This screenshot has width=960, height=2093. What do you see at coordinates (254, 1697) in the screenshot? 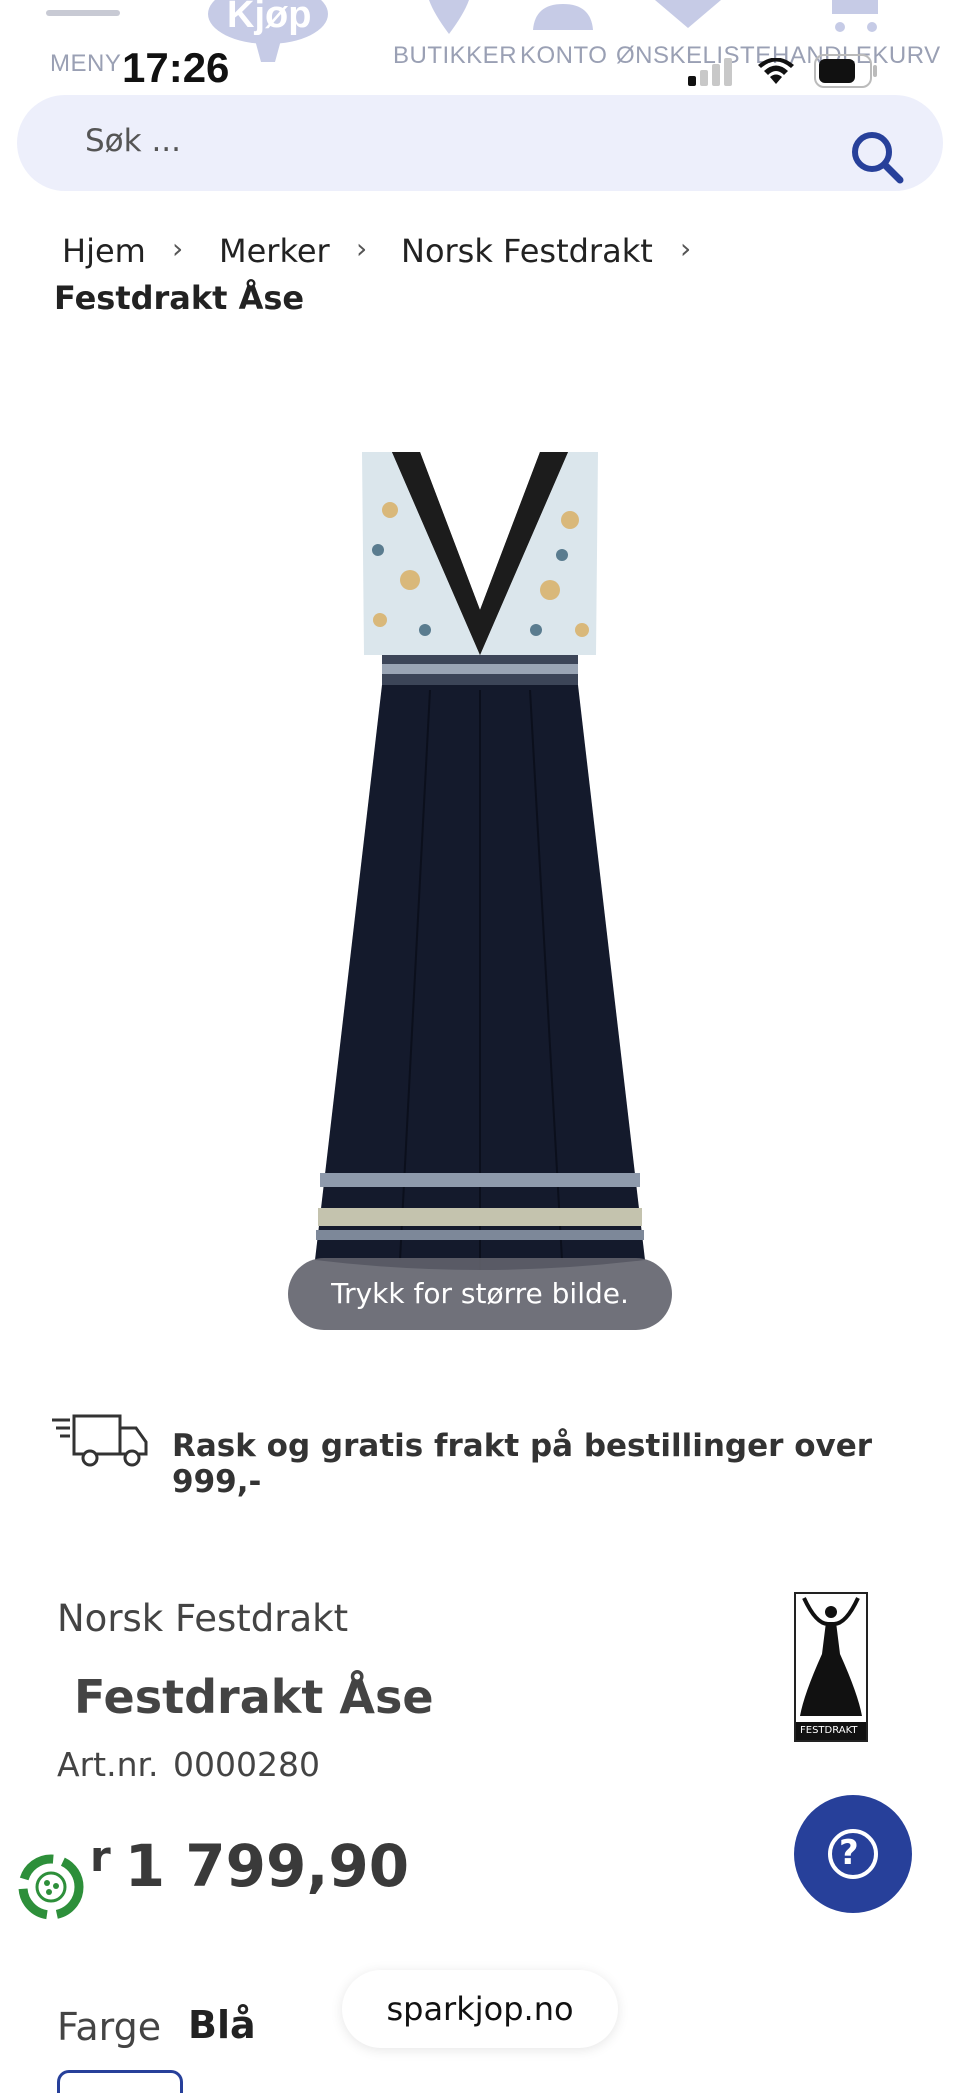
I see `product-title: Festdrakt Åse` at bounding box center [254, 1697].